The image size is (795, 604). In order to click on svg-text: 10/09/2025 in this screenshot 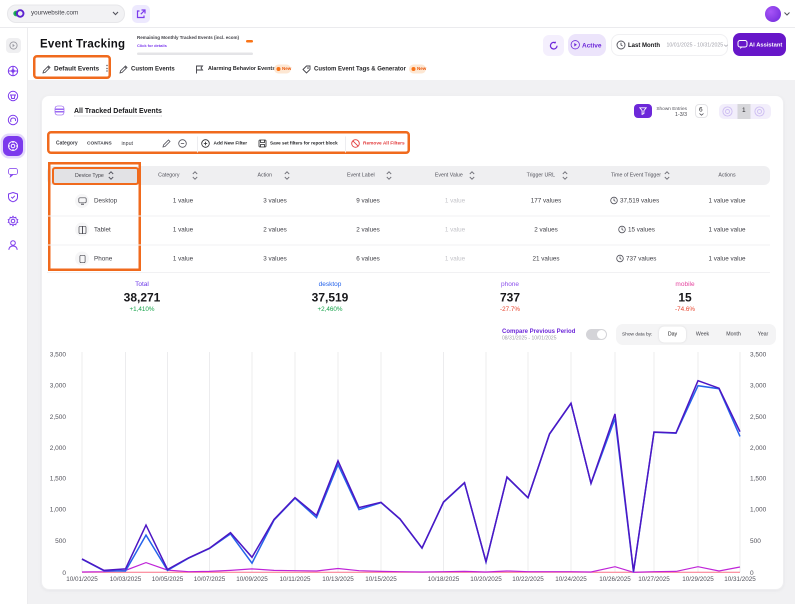, I will do `click(252, 579)`.